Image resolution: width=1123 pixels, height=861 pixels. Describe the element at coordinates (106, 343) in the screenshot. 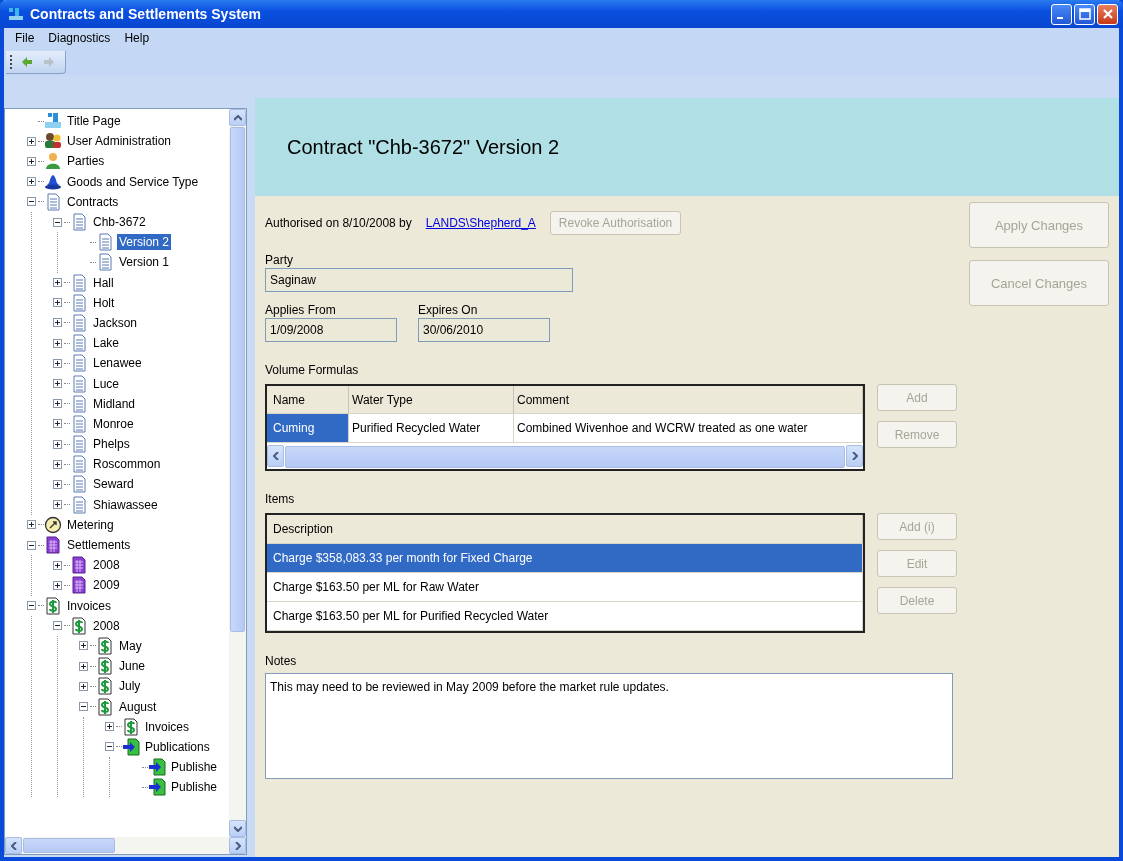

I see `tree-item: Lake` at that location.